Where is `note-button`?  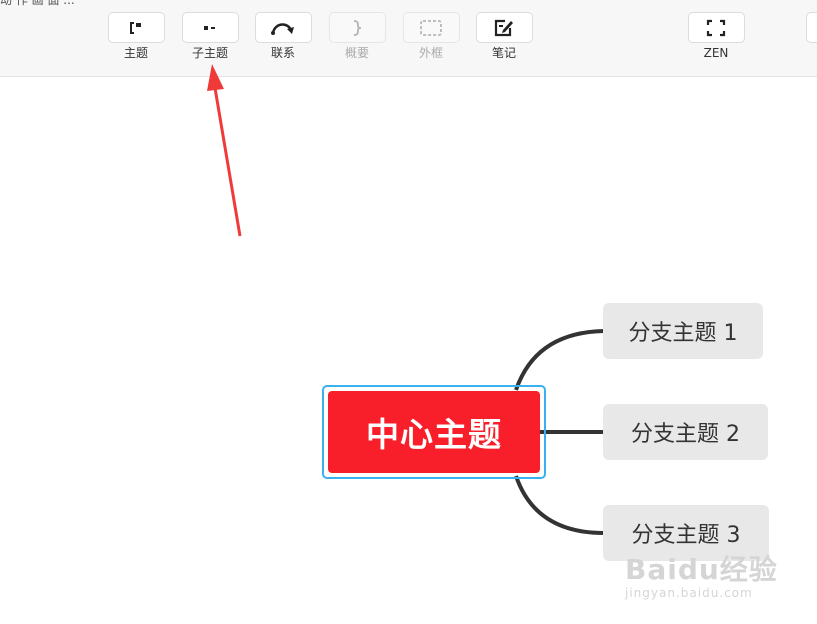 note-button is located at coordinates (504, 27).